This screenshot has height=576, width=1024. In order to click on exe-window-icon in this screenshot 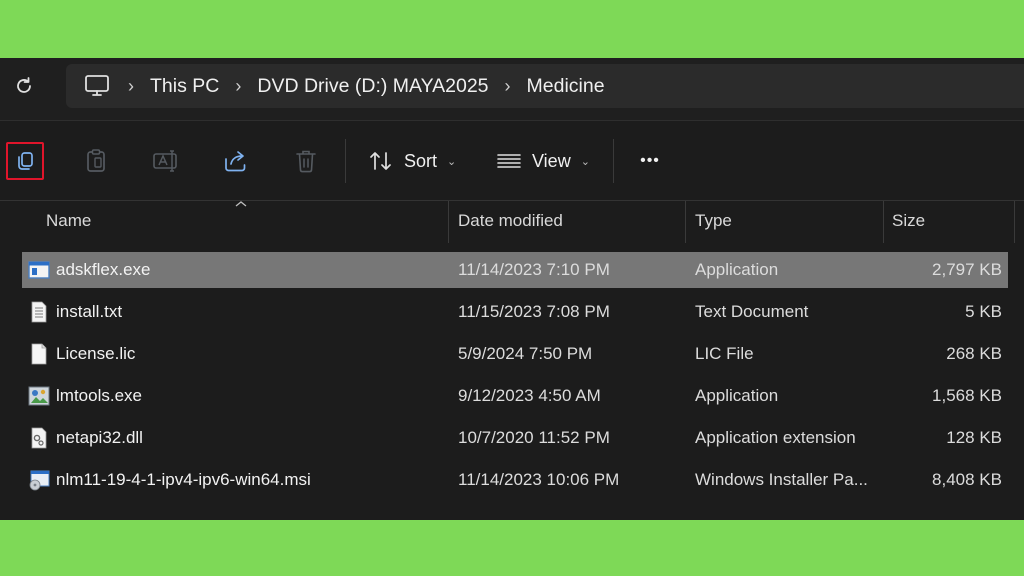, I will do `click(39, 270)`.